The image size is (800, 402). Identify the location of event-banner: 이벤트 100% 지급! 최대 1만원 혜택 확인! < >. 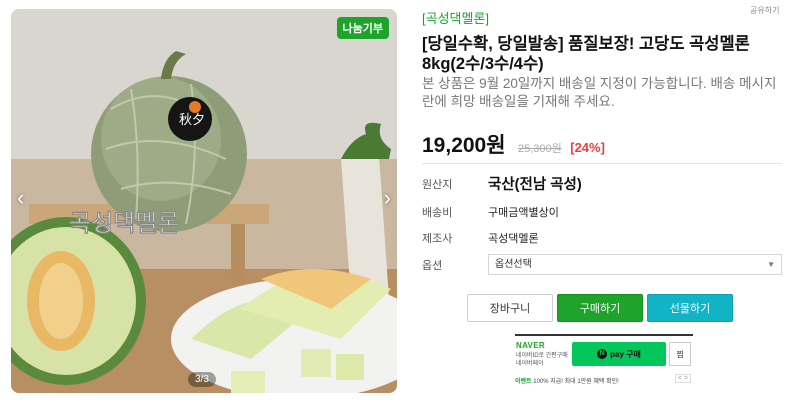
(604, 379).